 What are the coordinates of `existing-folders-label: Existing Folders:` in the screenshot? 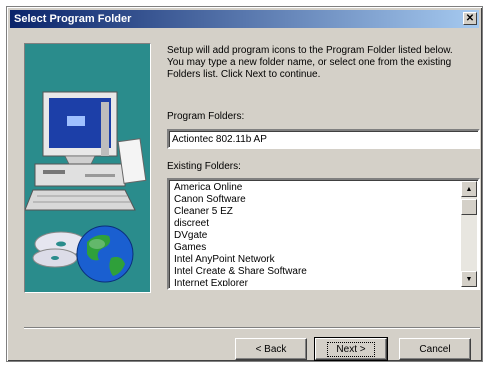 It's located at (204, 166).